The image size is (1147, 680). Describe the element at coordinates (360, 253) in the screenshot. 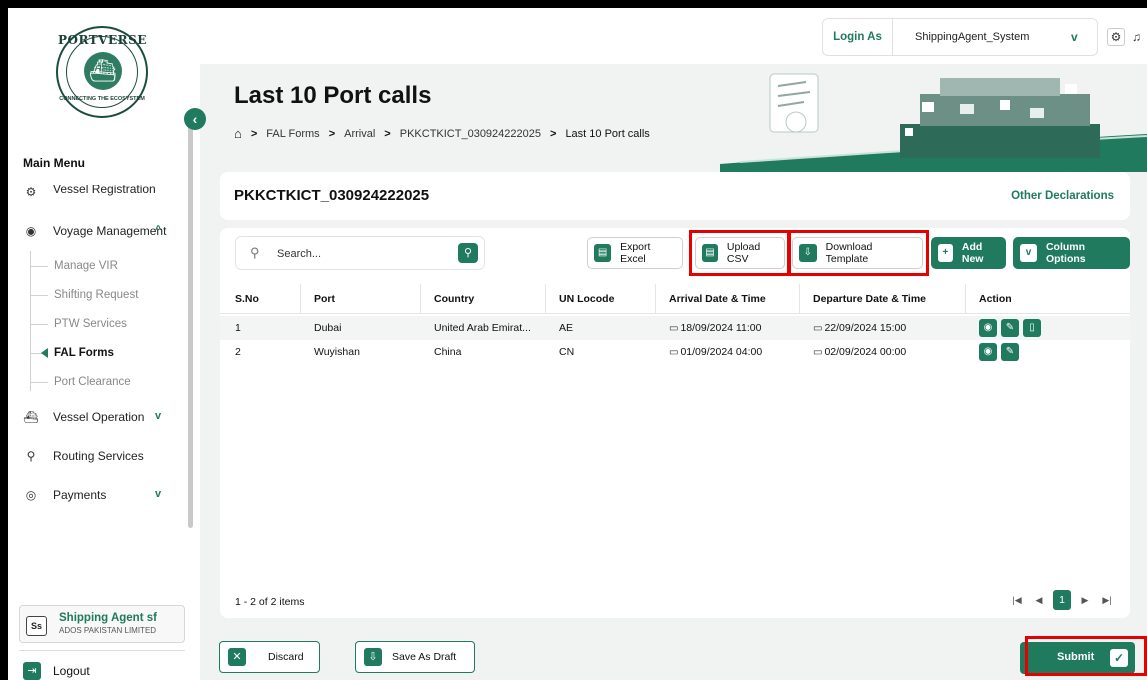

I see `search-box: ⚲ Search... ⚲` at that location.